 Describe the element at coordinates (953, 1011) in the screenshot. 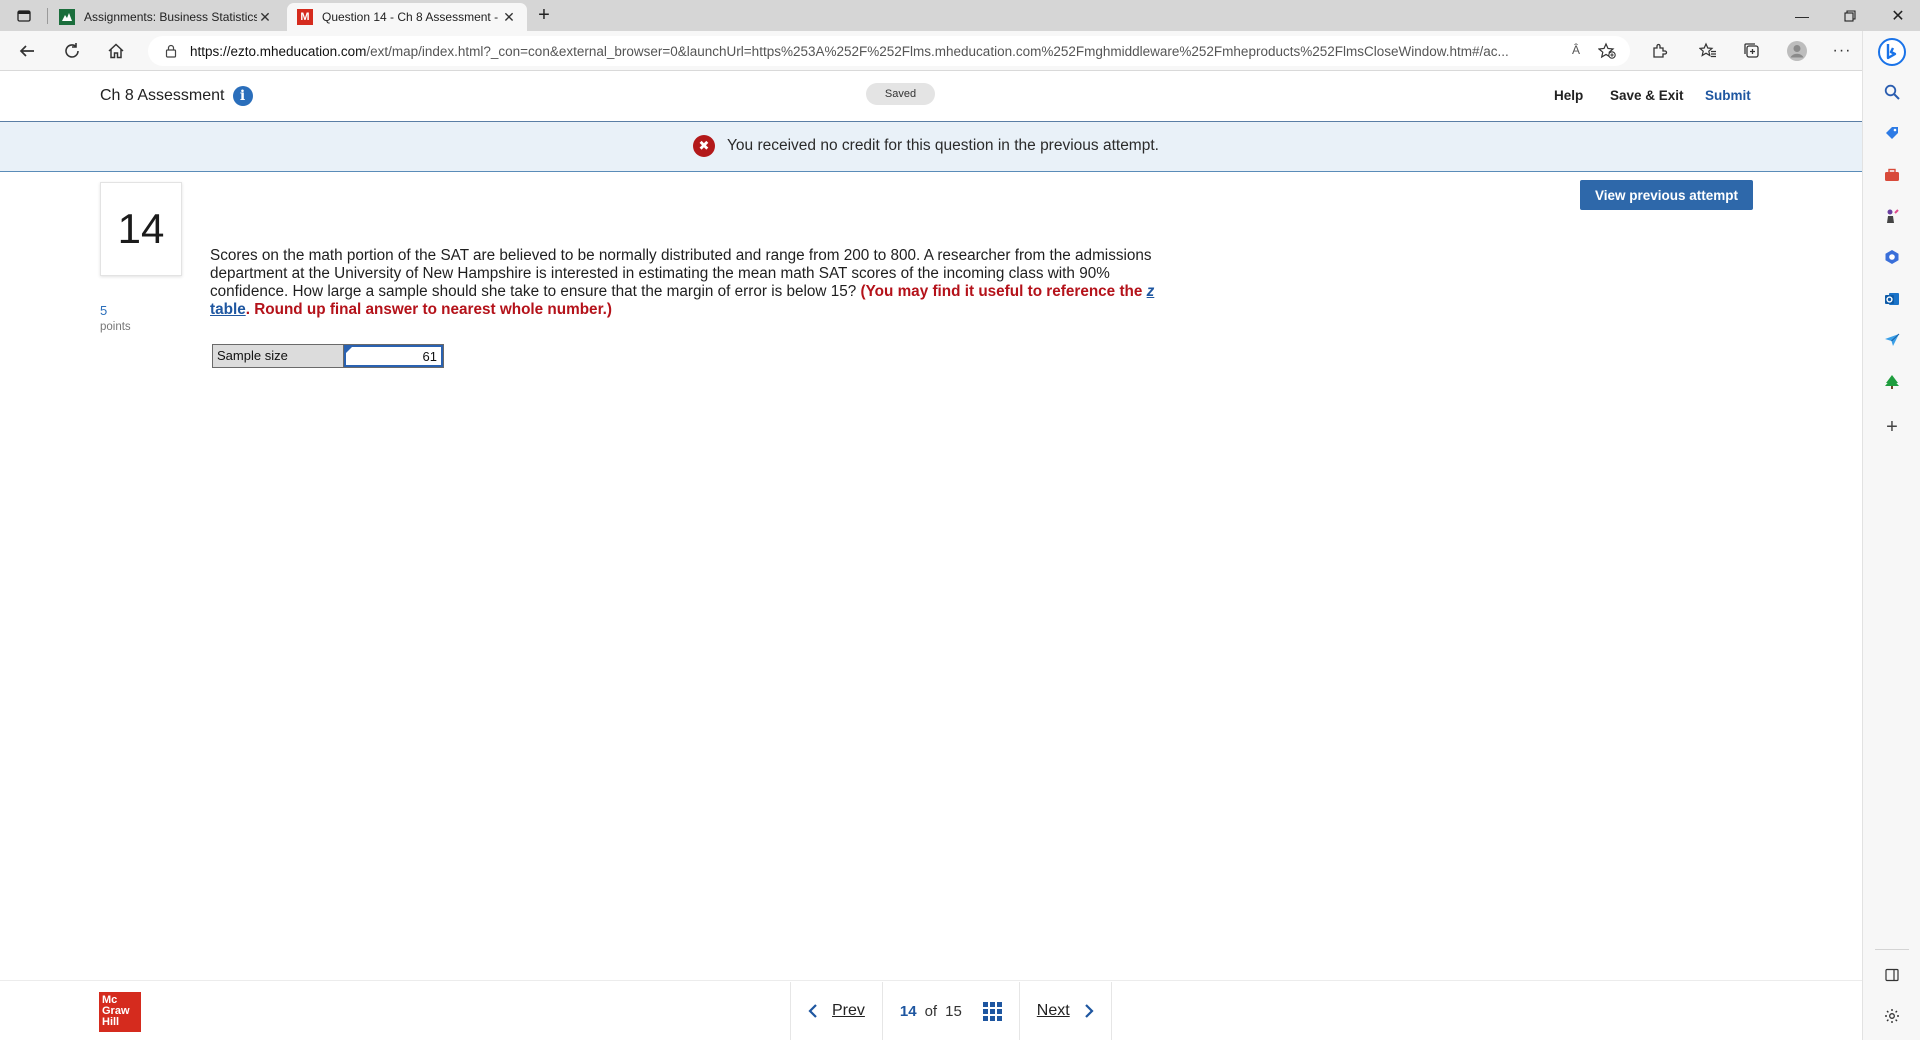

I see `total-questions: 15` at that location.